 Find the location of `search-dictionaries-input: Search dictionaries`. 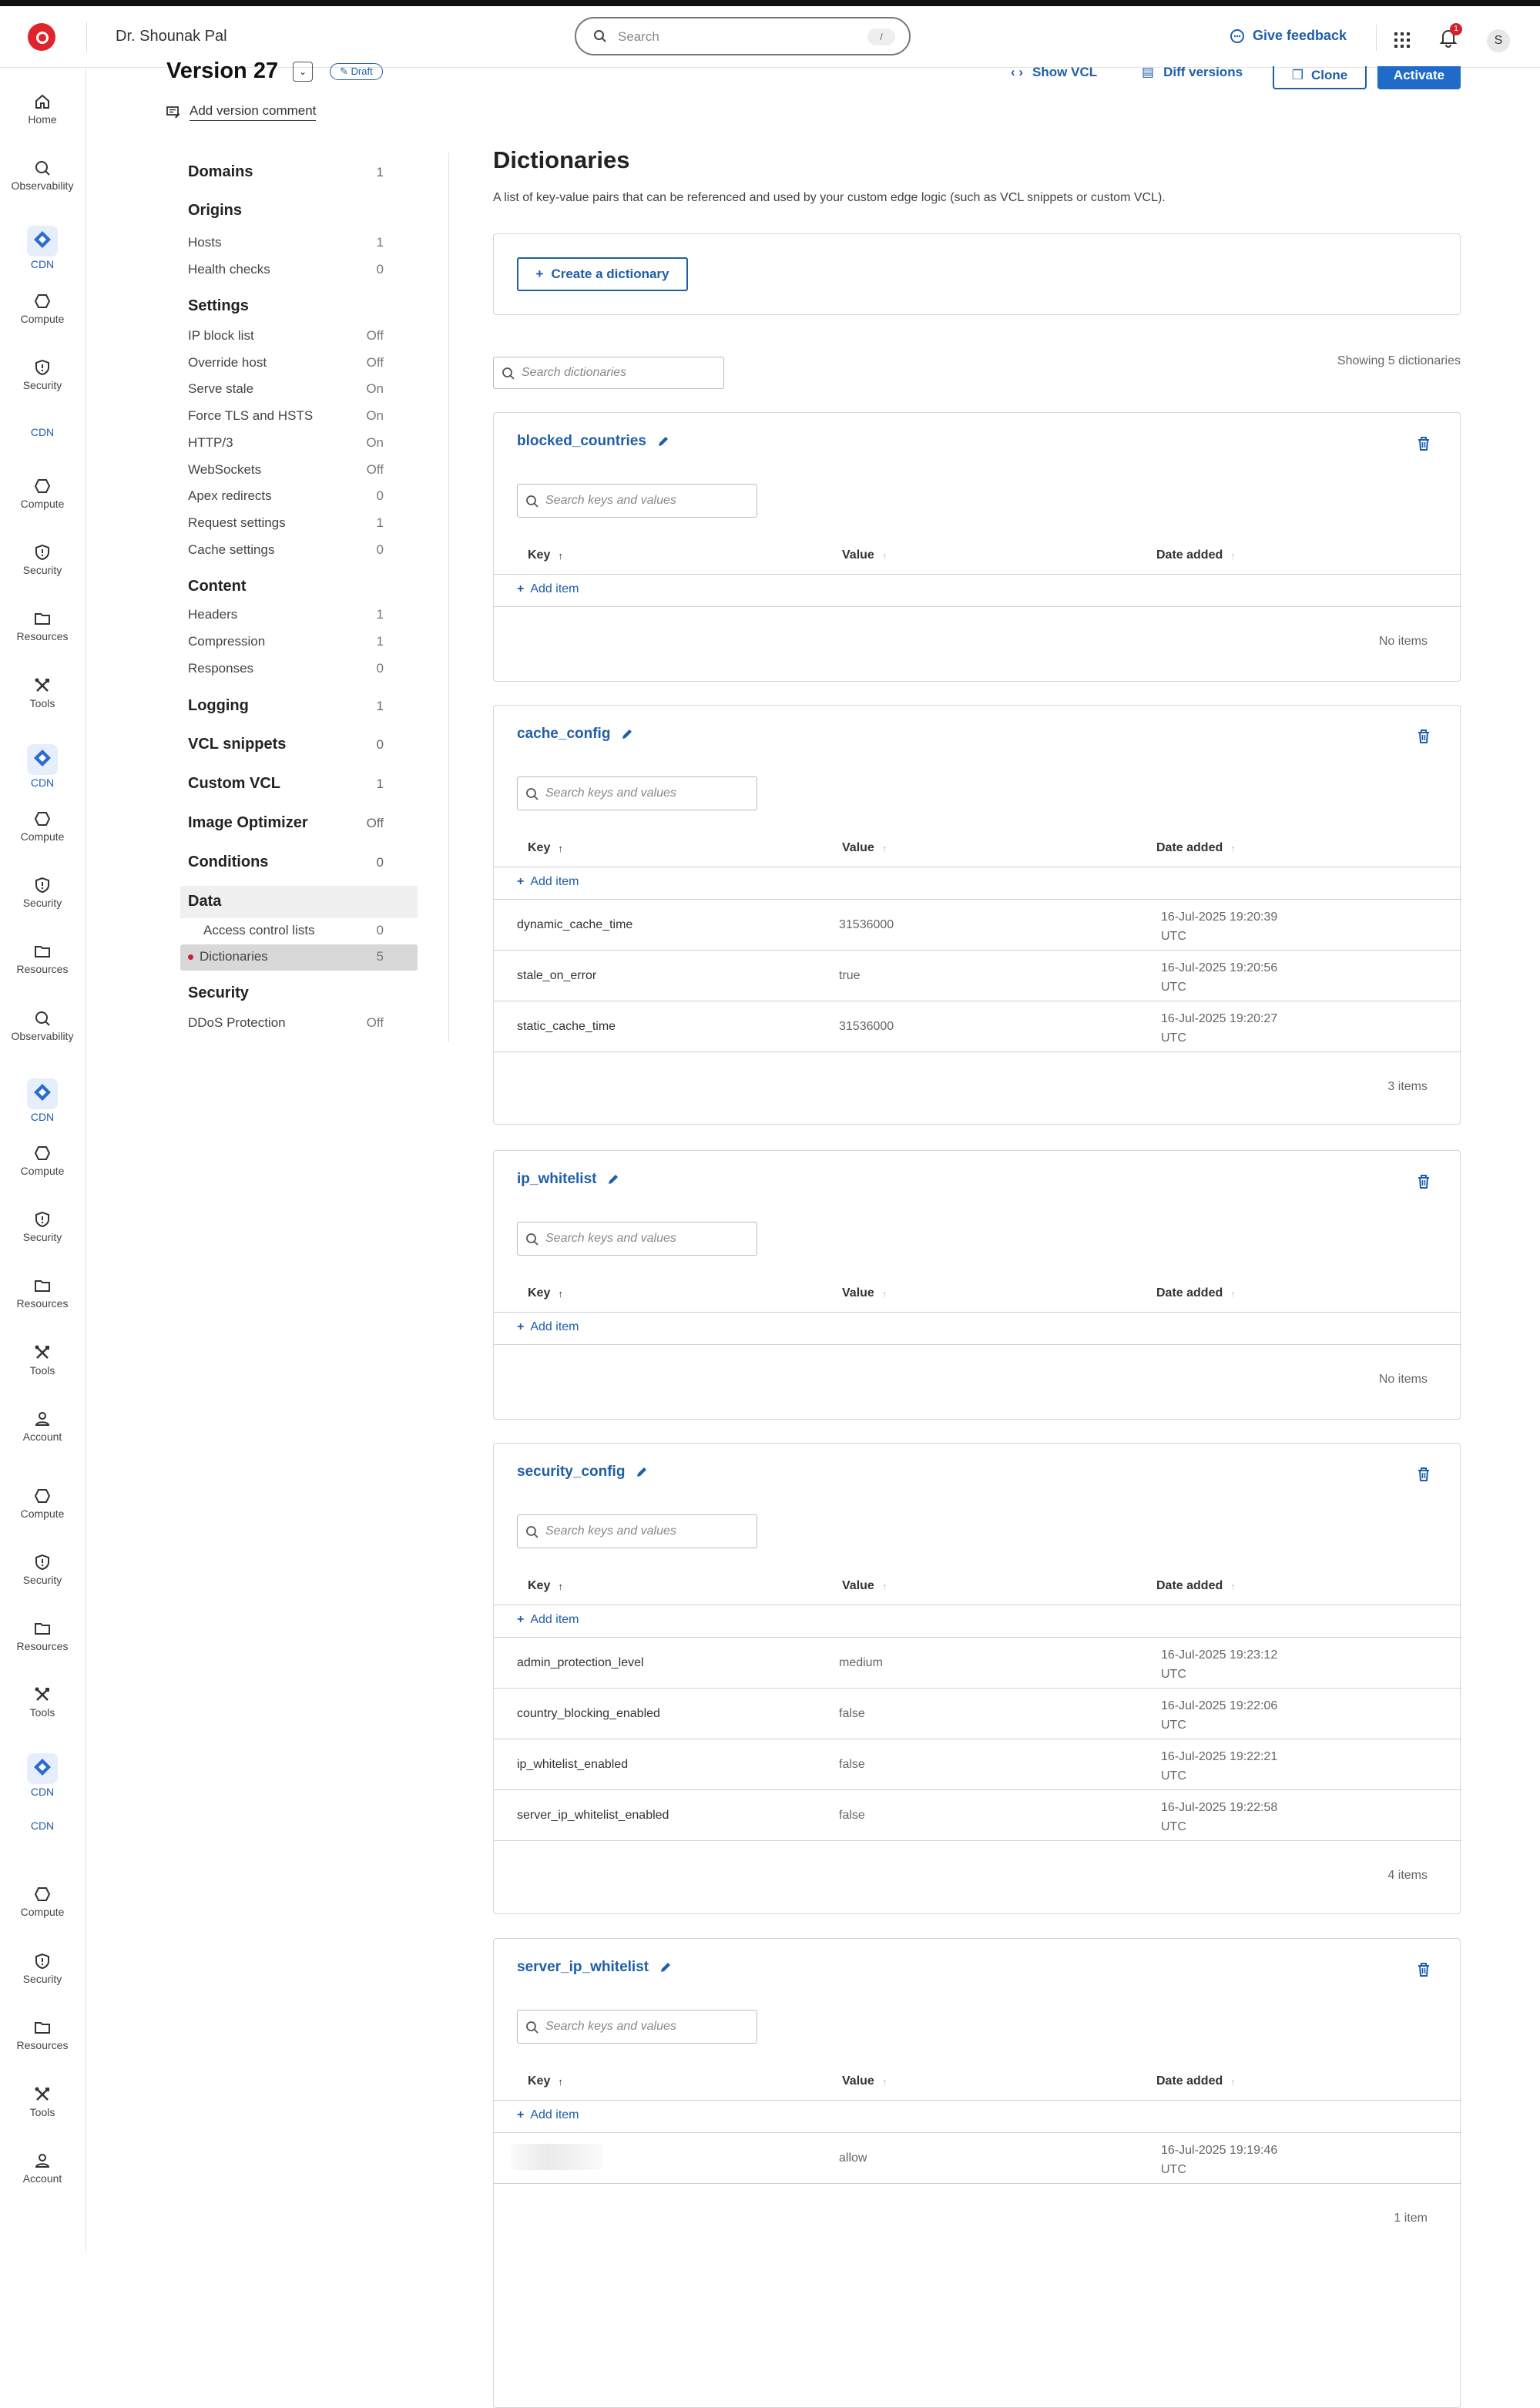

search-dictionaries-input: Search dictionaries is located at coordinates (608, 373).